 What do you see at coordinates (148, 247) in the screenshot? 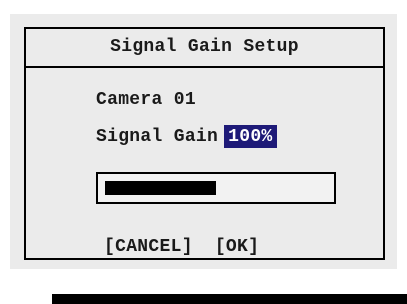
I see `cancel-button: [CANCEL]` at bounding box center [148, 247].